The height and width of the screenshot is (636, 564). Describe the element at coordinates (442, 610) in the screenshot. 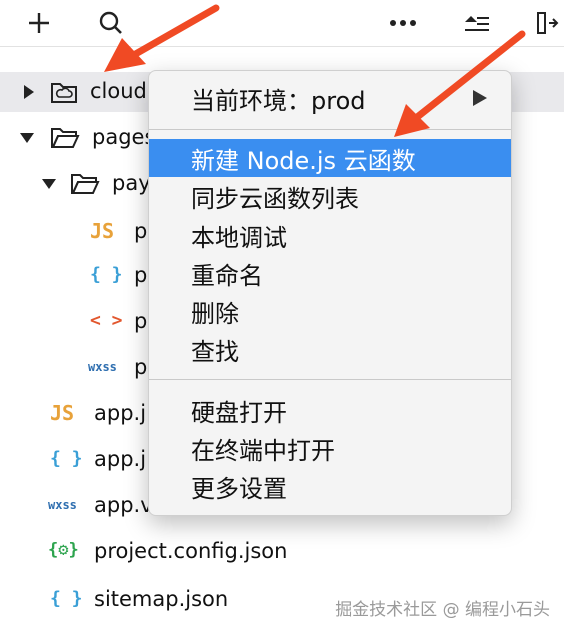

I see `watermark: 掘金技术社区 @ 编程小石头` at that location.